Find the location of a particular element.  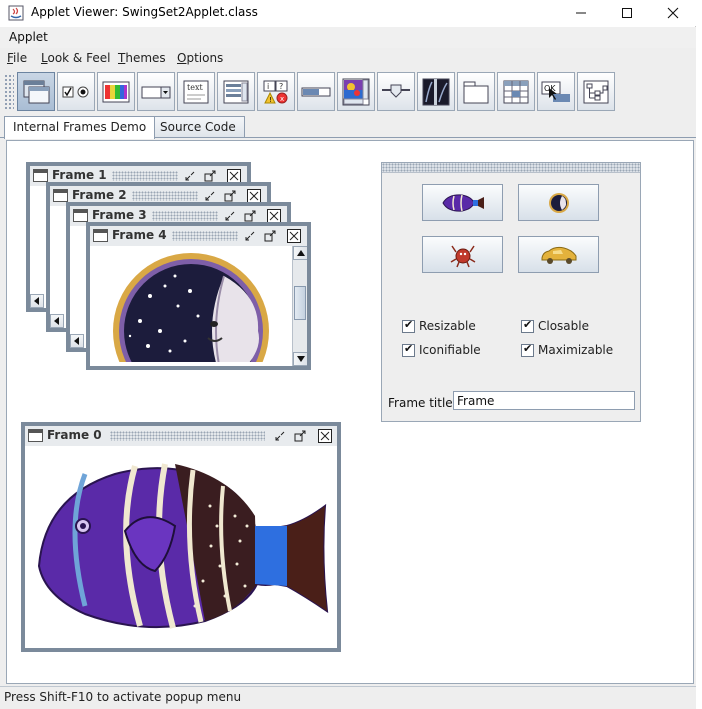

close-window-button is located at coordinates (673, 13).